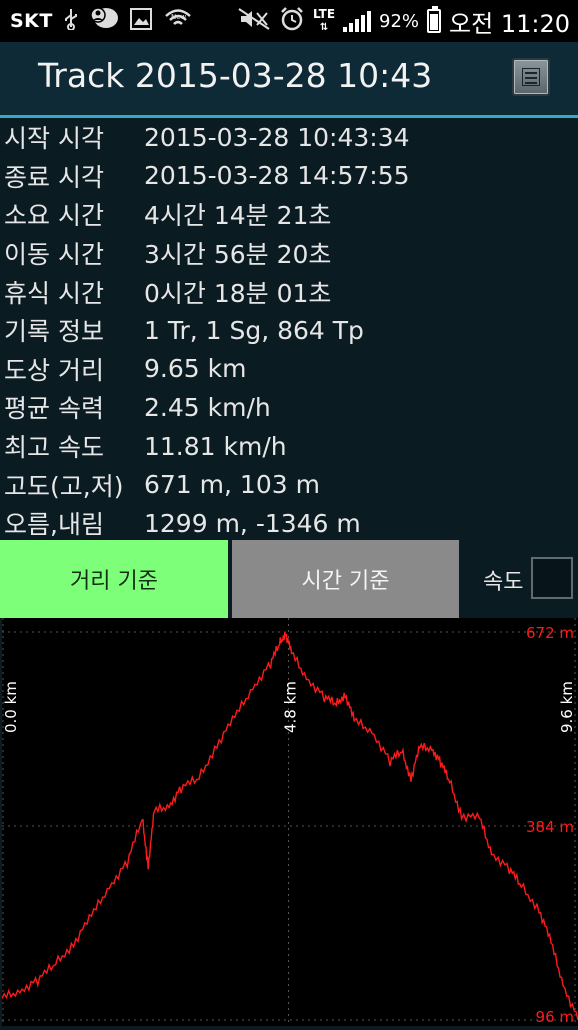  I want to click on wifi-new-icon: New, so click(178, 21).